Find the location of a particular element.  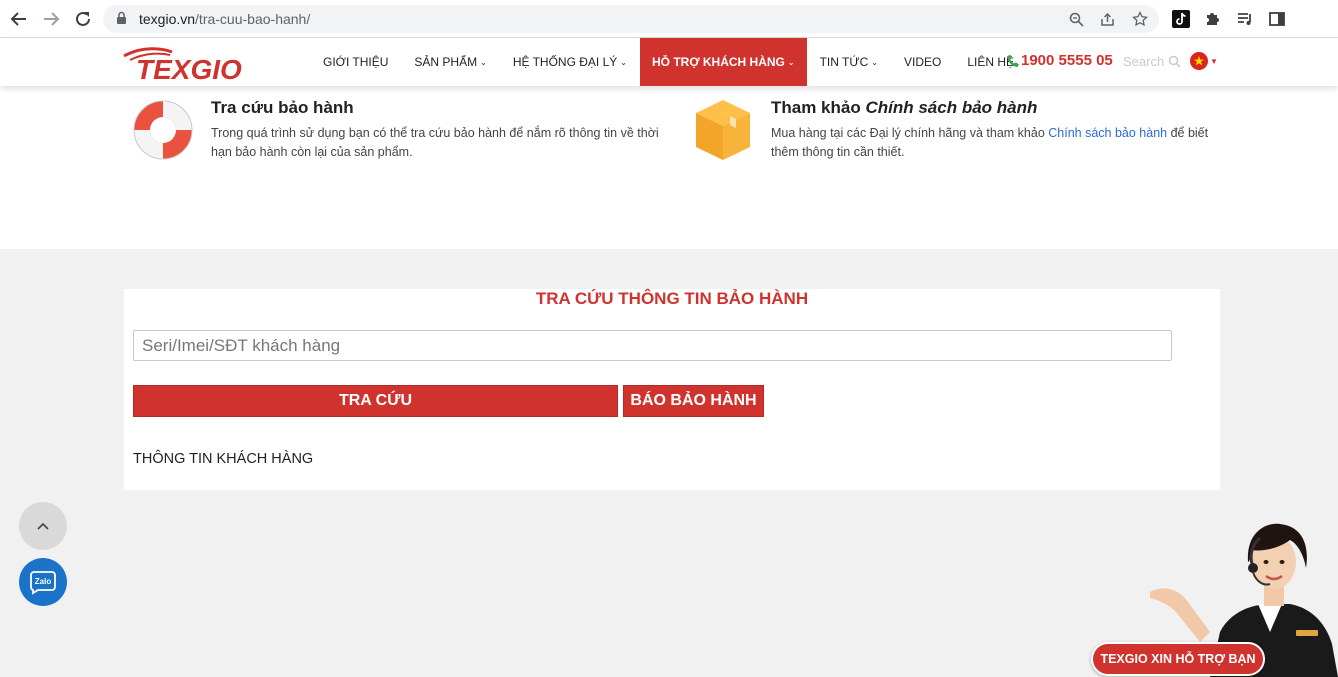

reload-button is located at coordinates (83, 19).